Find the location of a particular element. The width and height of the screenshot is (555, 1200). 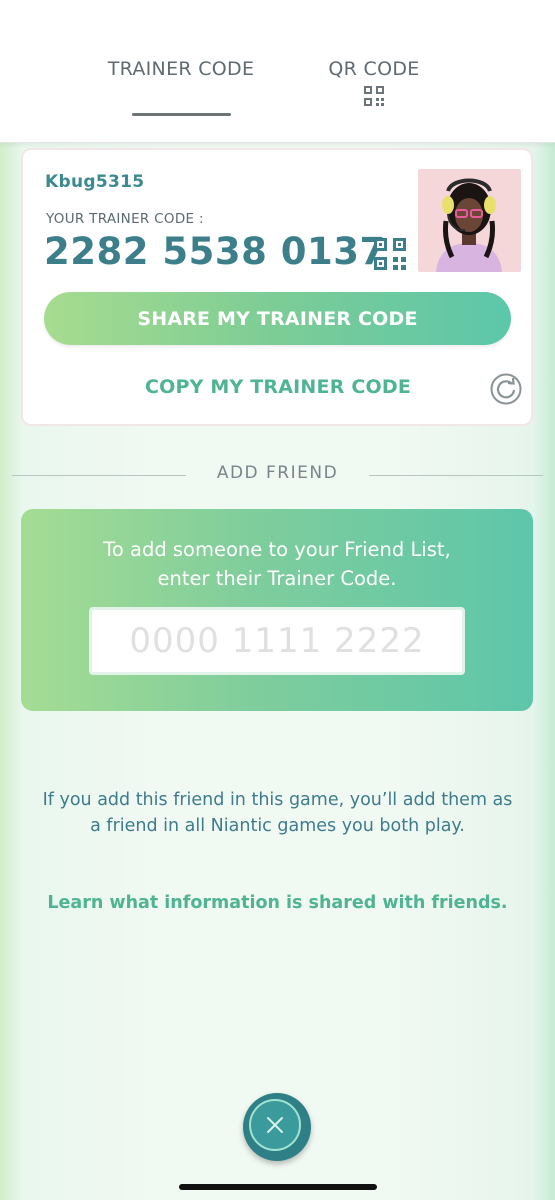

trainer-avatar is located at coordinates (469, 220).